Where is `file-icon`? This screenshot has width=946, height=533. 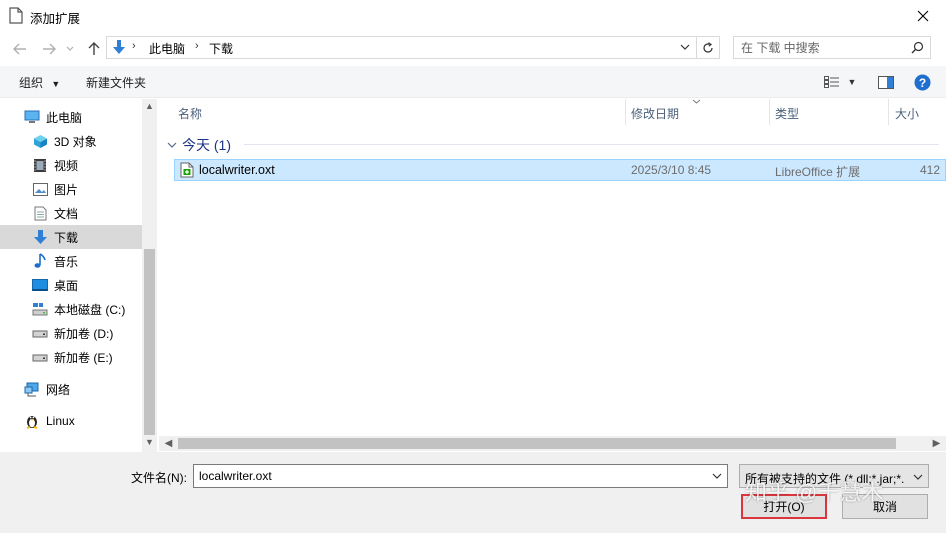 file-icon is located at coordinates (16, 15).